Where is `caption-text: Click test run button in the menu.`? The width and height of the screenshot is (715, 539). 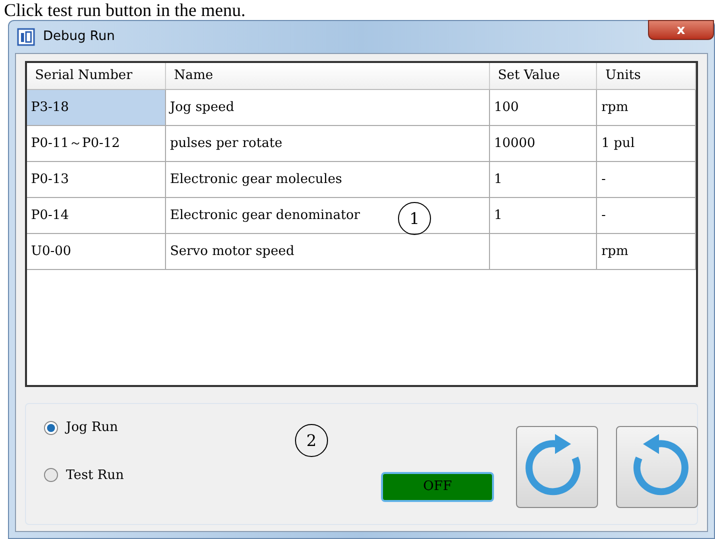 caption-text: Click test run button in the menu. is located at coordinates (124, 10).